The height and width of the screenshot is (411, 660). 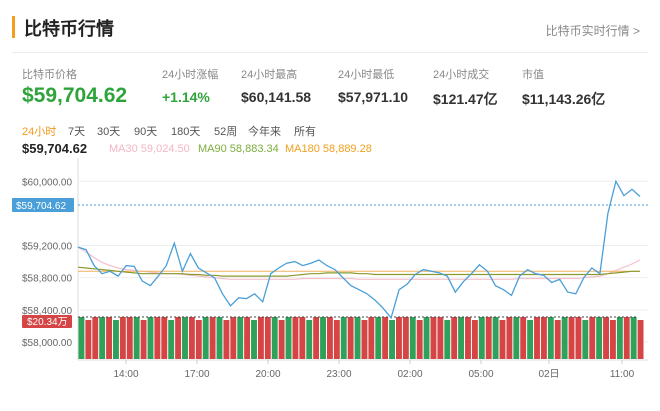 What do you see at coordinates (563, 87) in the screenshot?
I see `stat-market-cap: 市值 $11,143.26亿` at bounding box center [563, 87].